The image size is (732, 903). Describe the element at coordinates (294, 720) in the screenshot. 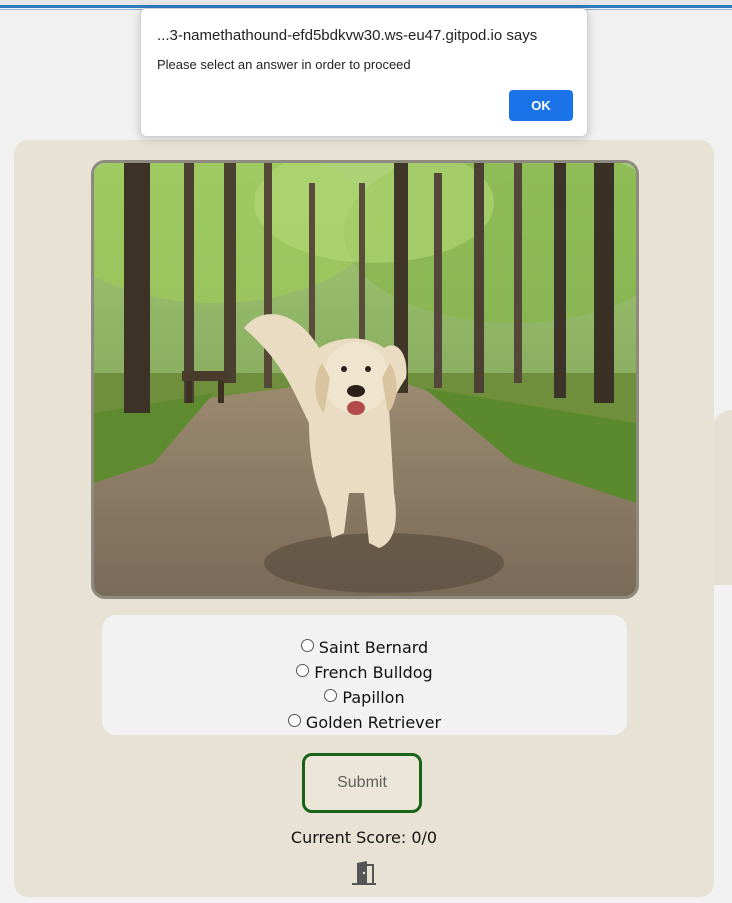

I see `radio-golden-retriever` at that location.